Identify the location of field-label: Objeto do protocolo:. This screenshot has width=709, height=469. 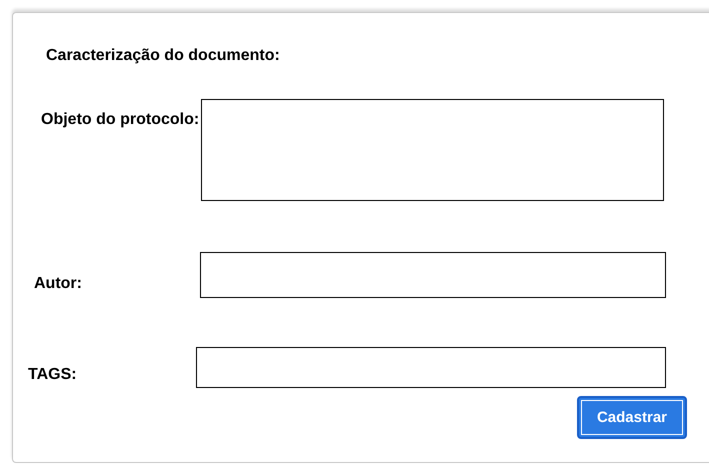
(120, 120).